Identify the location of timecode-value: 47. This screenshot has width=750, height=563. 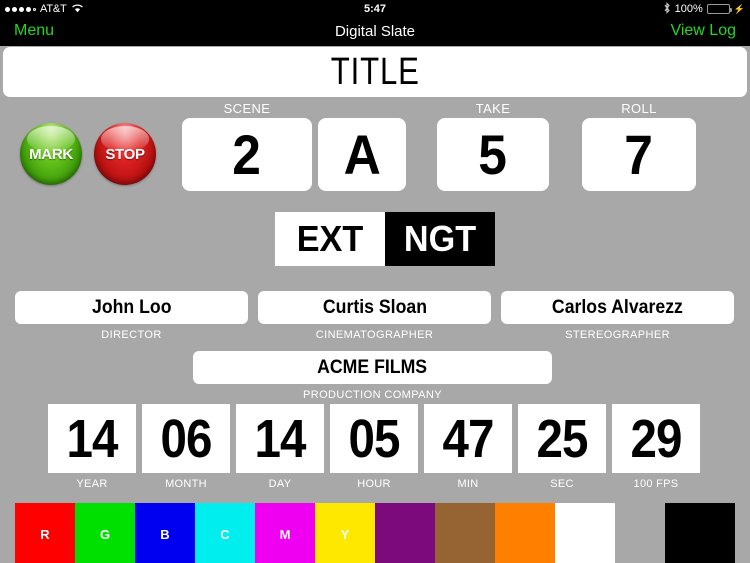
(468, 438).